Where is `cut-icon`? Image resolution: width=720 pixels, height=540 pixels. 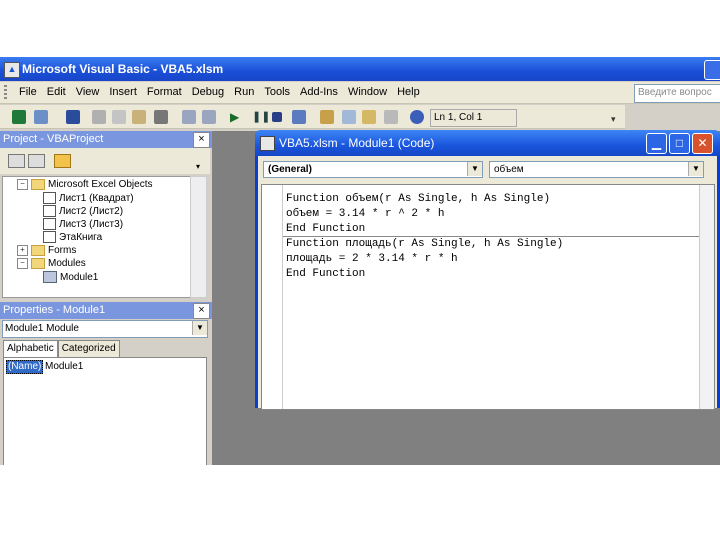
cut-icon is located at coordinates (99, 117).